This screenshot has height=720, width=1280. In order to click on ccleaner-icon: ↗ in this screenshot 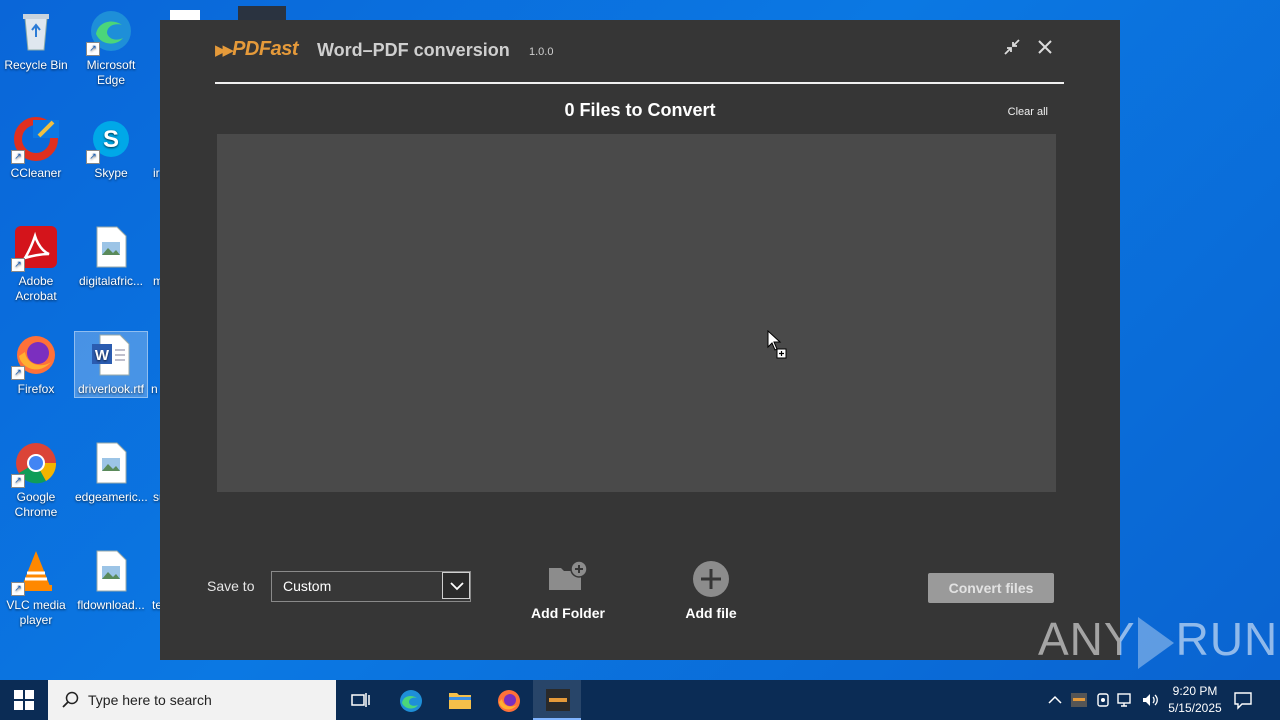, I will do `click(35, 140)`.